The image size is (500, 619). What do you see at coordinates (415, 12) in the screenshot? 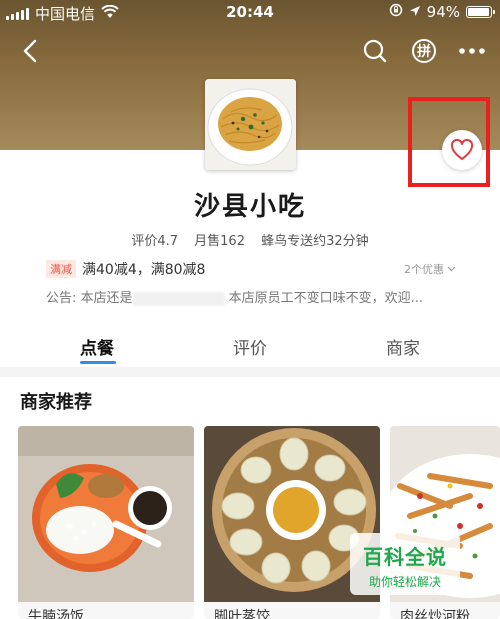
I see `location-icon` at bounding box center [415, 12].